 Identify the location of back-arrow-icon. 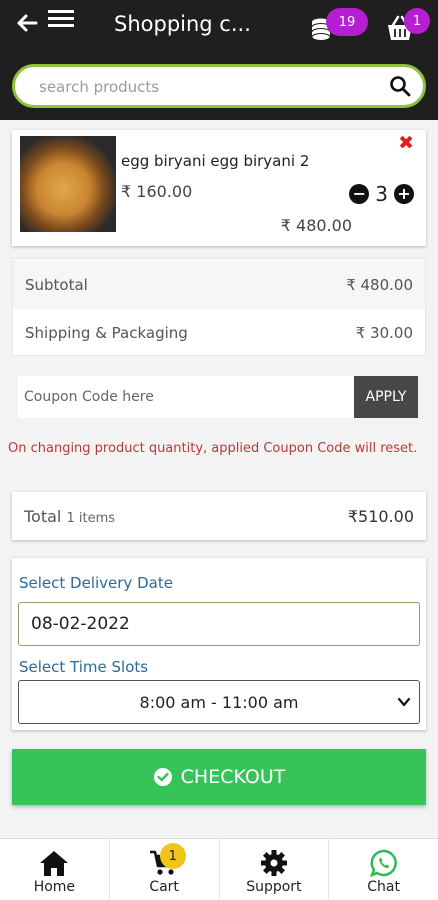
(27, 23).